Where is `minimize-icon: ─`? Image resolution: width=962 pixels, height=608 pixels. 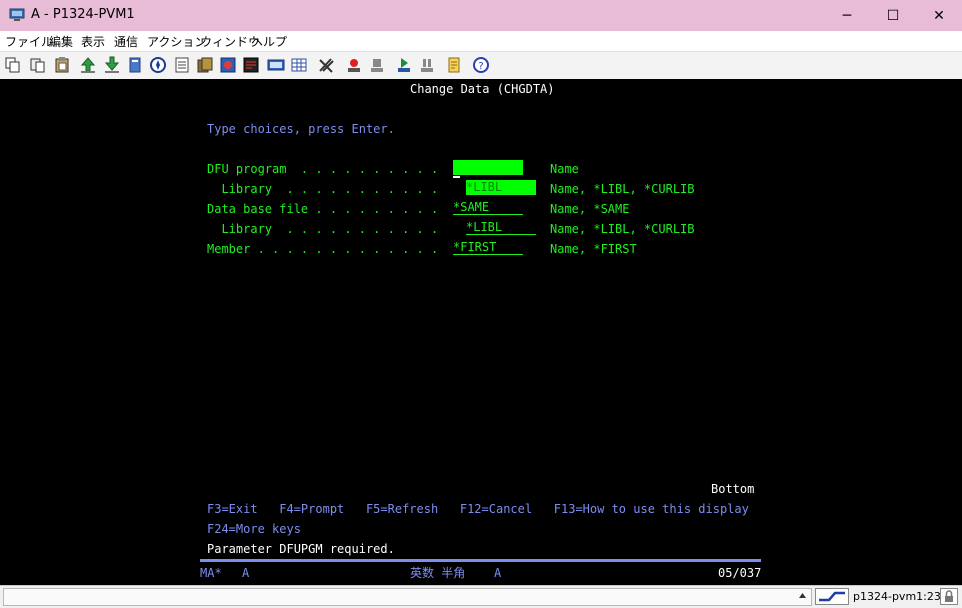 minimize-icon: ─ is located at coordinates (847, 15).